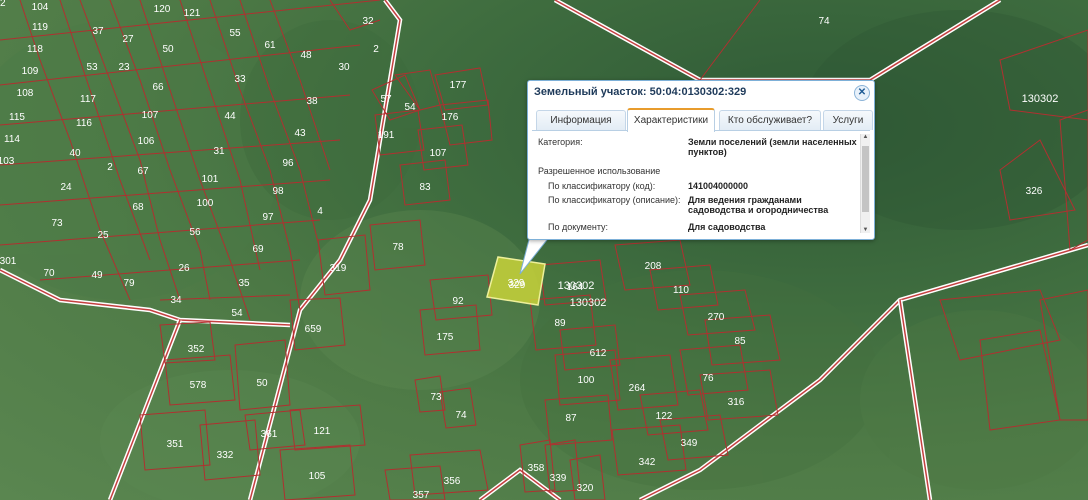 The image size is (1088, 500). Describe the element at coordinates (681, 290) in the screenshot. I see `plot-number-label: 110` at that location.